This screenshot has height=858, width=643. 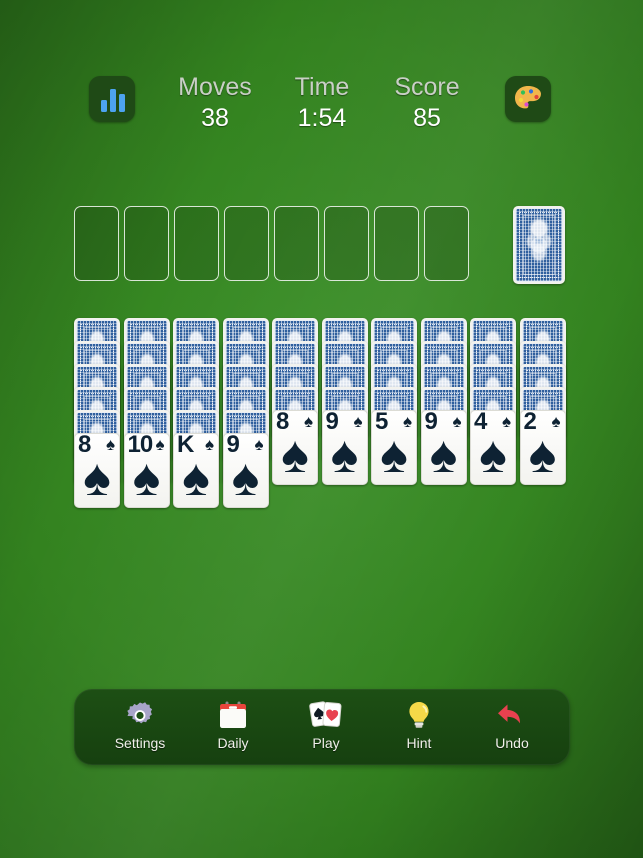 What do you see at coordinates (512, 716) in the screenshot?
I see `undo-arrow-icon` at bounding box center [512, 716].